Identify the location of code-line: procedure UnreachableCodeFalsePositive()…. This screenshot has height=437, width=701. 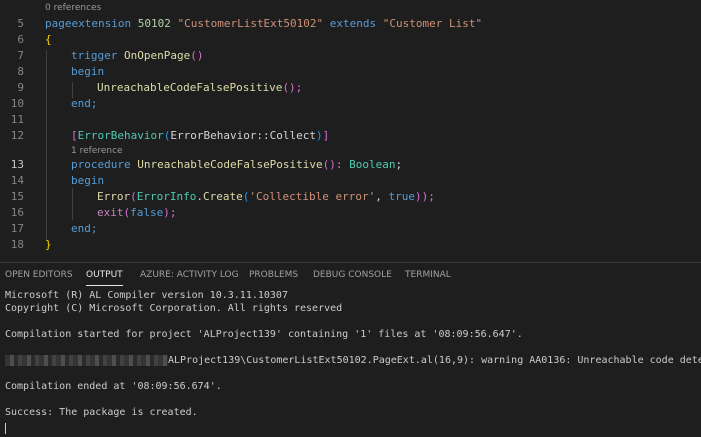
(236, 165).